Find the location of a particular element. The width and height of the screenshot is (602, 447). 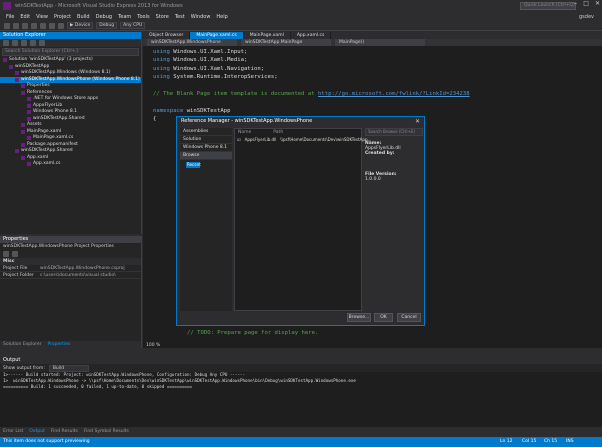

category-browse: Browse is located at coordinates (206, 156).